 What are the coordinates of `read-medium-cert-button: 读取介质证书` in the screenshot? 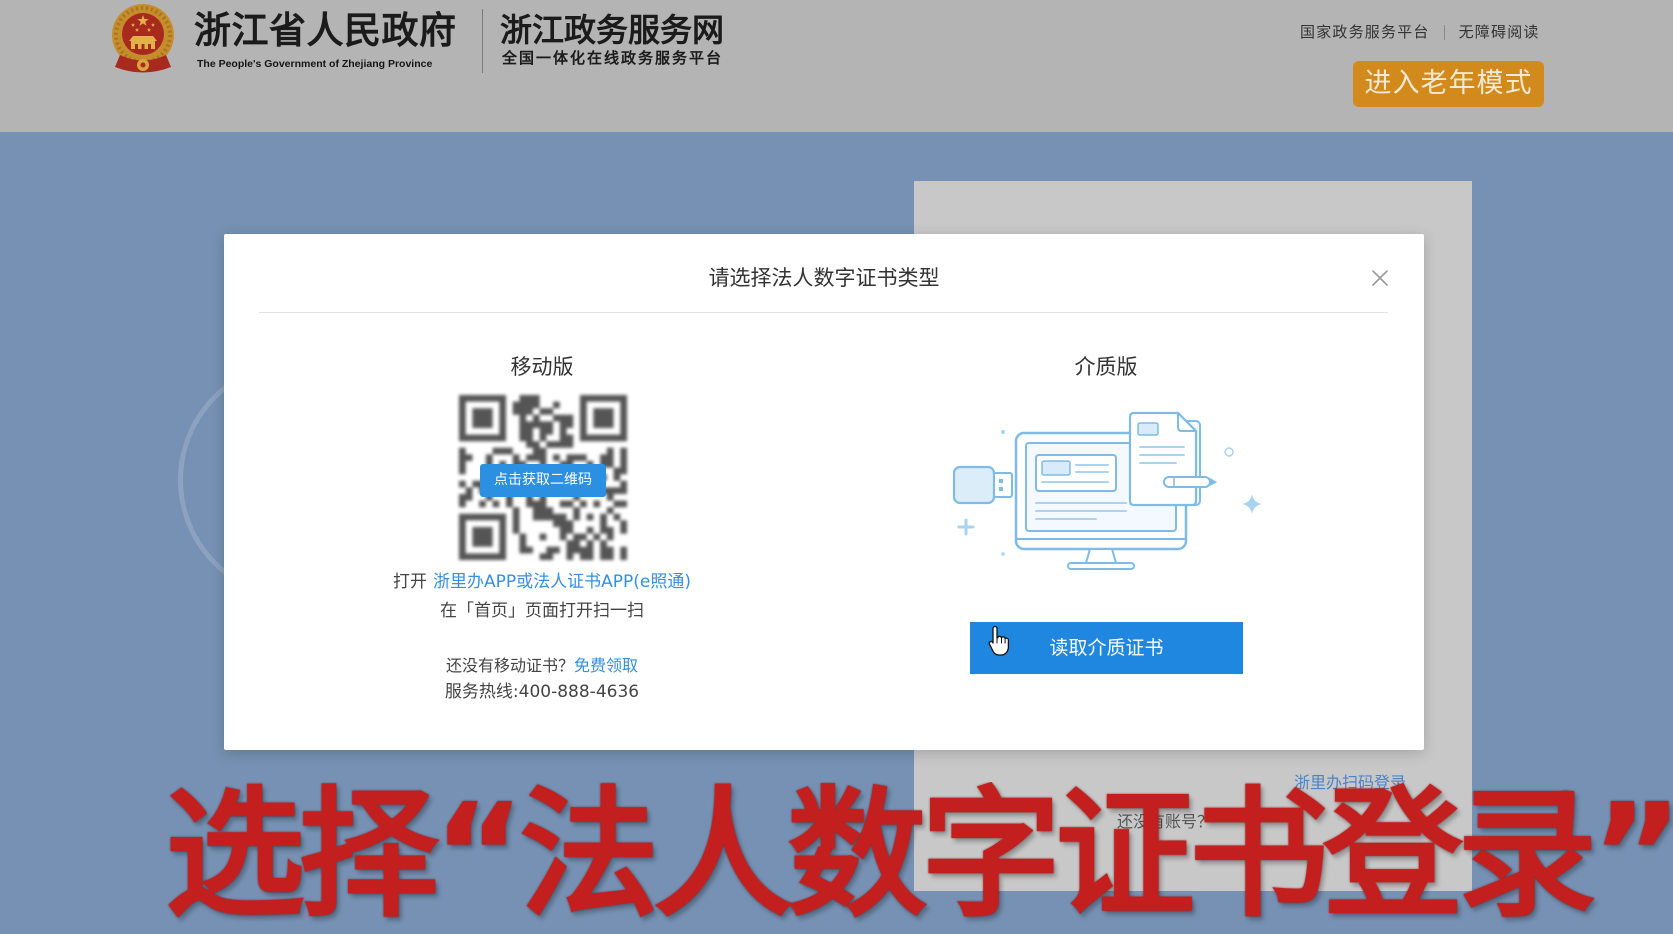 It's located at (1106, 648).